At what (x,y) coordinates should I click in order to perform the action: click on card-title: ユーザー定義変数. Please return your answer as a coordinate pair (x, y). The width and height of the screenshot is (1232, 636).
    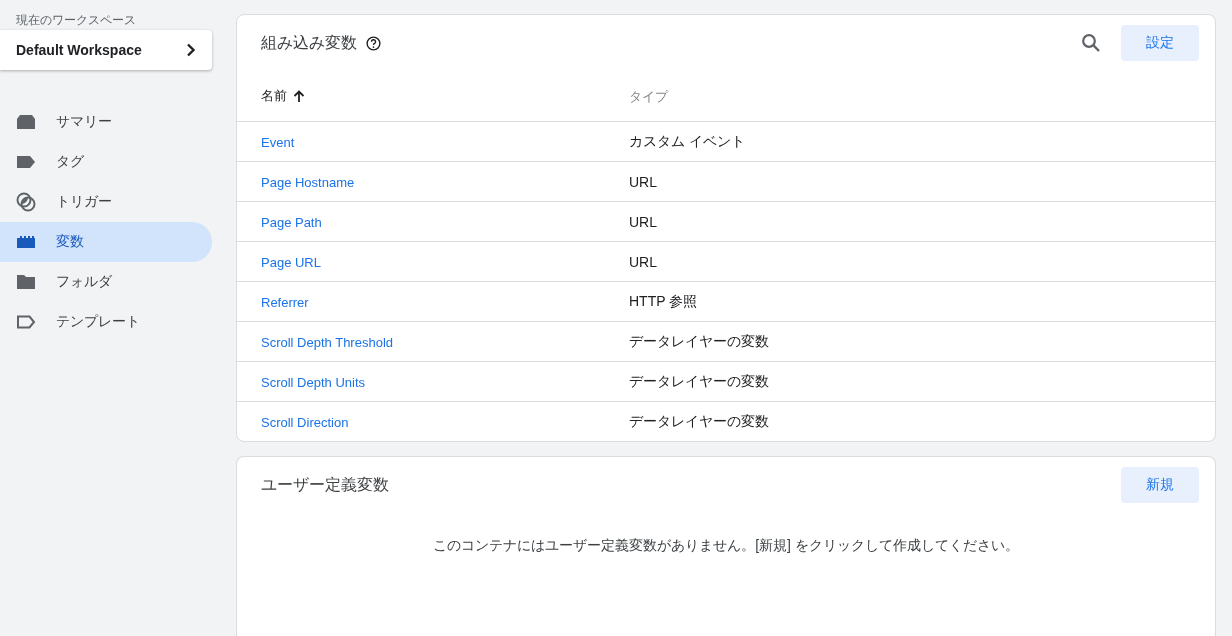
    Looking at the image, I should click on (325, 484).